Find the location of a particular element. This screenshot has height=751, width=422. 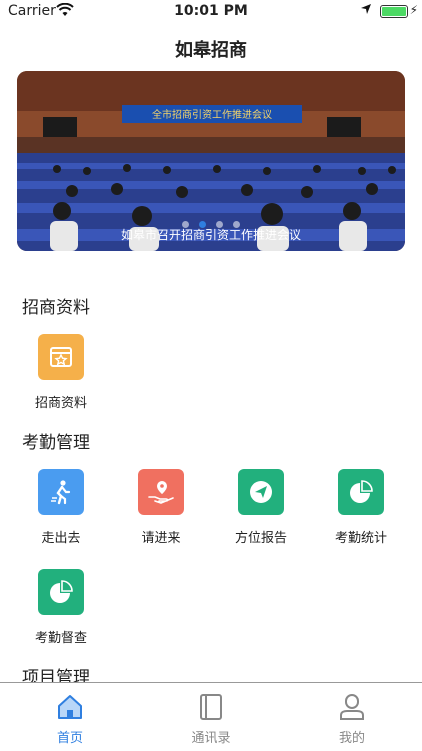

section-title-attendance: 考勤管理 is located at coordinates (56, 443).